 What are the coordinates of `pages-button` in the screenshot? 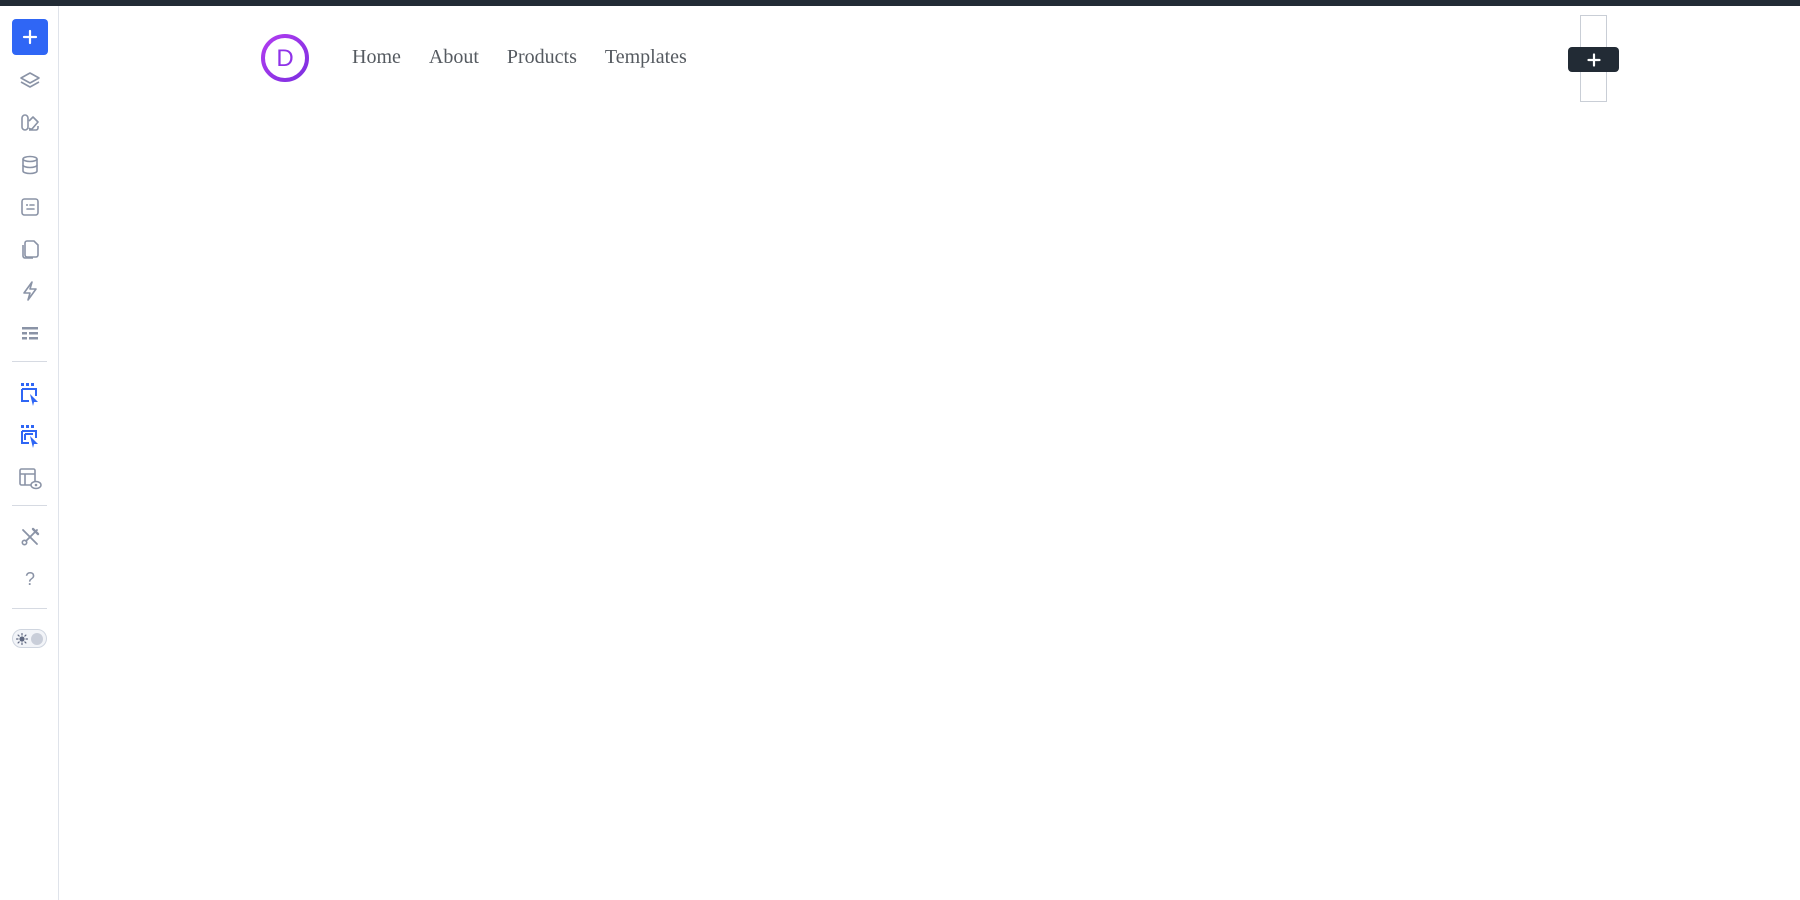 It's located at (30, 249).